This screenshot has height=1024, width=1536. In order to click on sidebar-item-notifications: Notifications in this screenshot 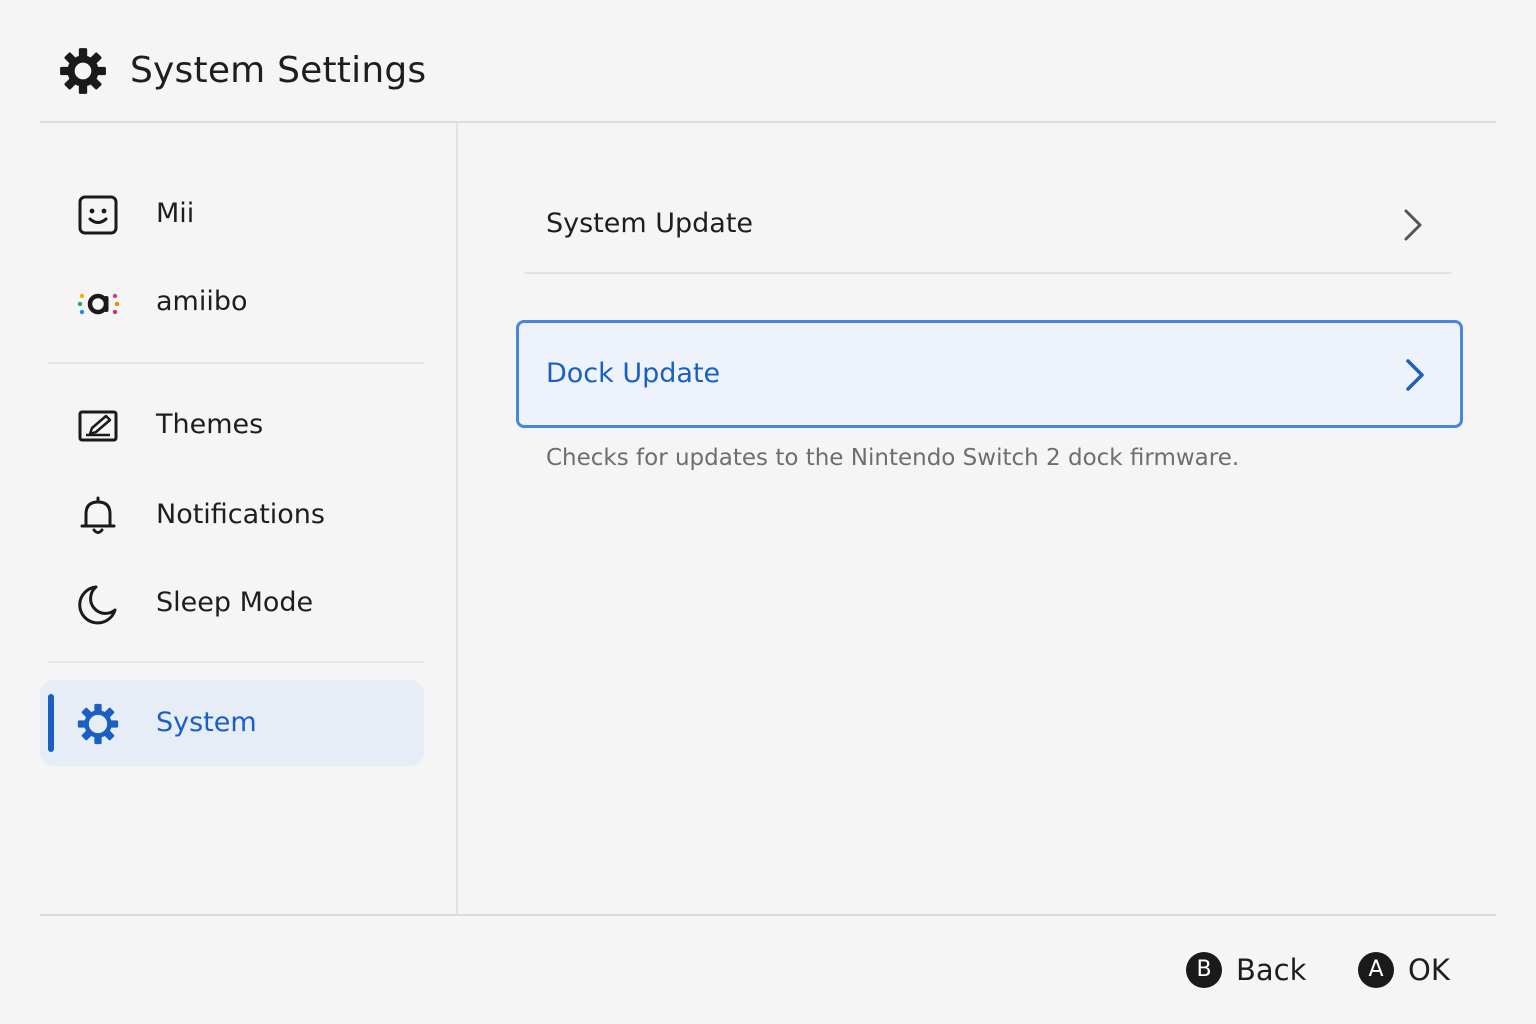, I will do `click(232, 515)`.